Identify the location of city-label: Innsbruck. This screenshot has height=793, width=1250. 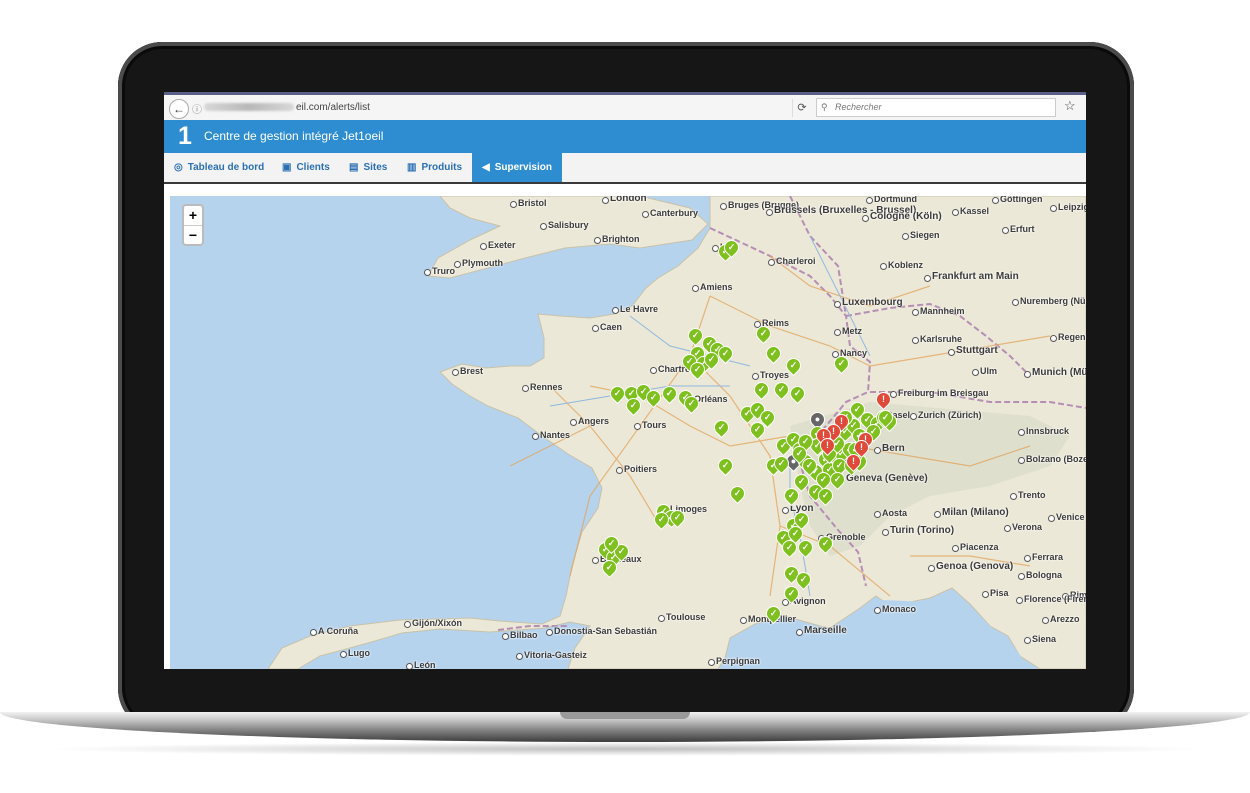
(1048, 431).